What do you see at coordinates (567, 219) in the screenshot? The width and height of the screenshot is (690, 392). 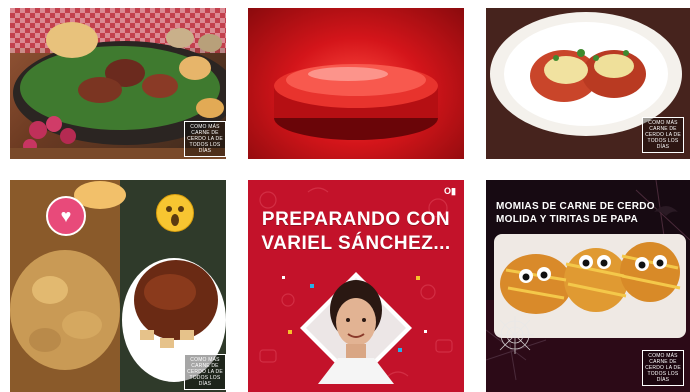 I see `headline-line2: MOLIDA Y TIRITAS DE PAPA` at bounding box center [567, 219].